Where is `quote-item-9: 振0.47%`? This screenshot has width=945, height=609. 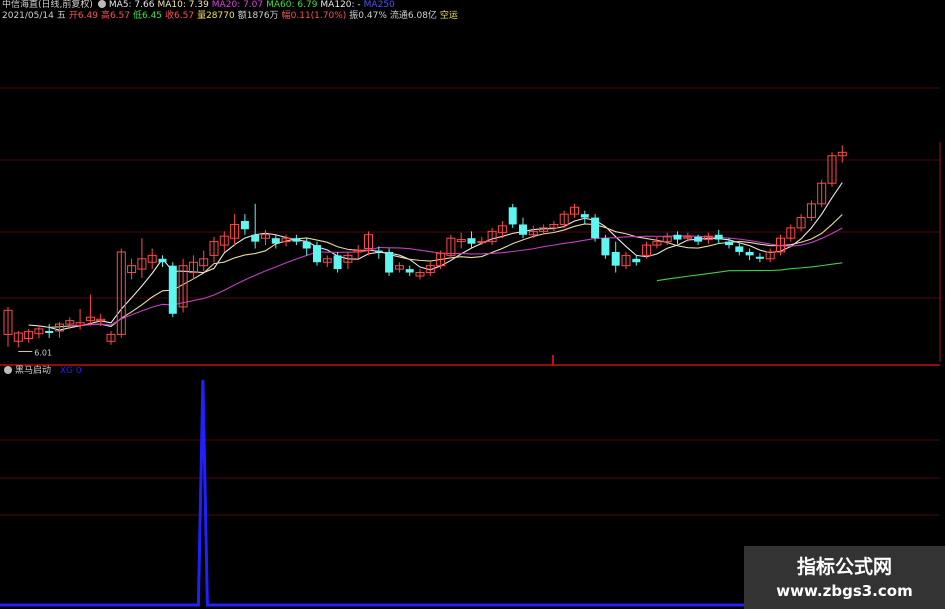
quote-item-9: 振0.47% is located at coordinates (368, 16).